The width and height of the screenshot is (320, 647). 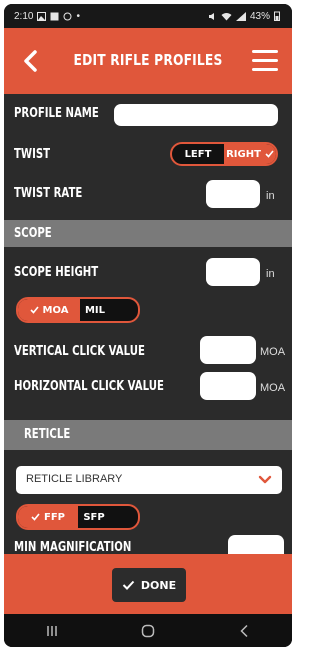 What do you see at coordinates (79, 351) in the screenshot?
I see `vertical-click-label: VERTICAL CLICK VALUE` at bounding box center [79, 351].